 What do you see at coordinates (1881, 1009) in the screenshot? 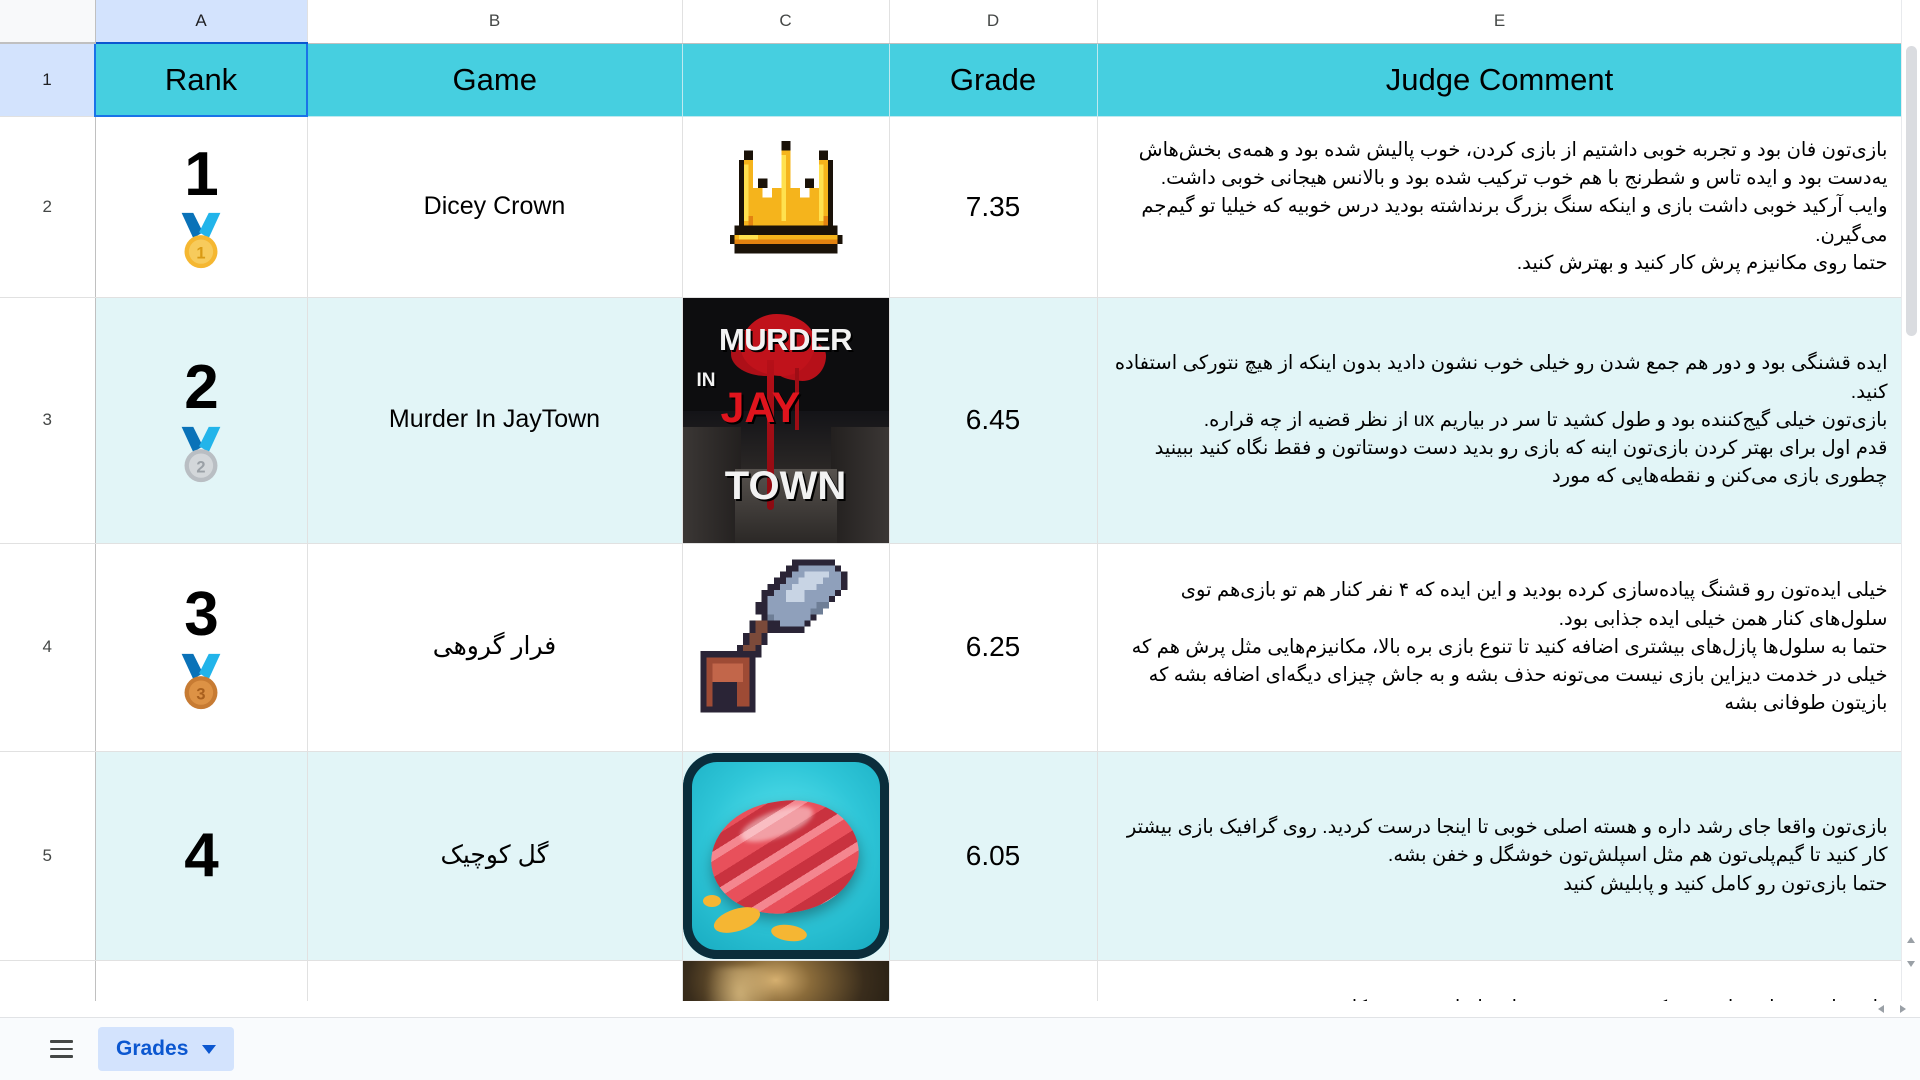
I see `scroll-left-icon` at bounding box center [1881, 1009].